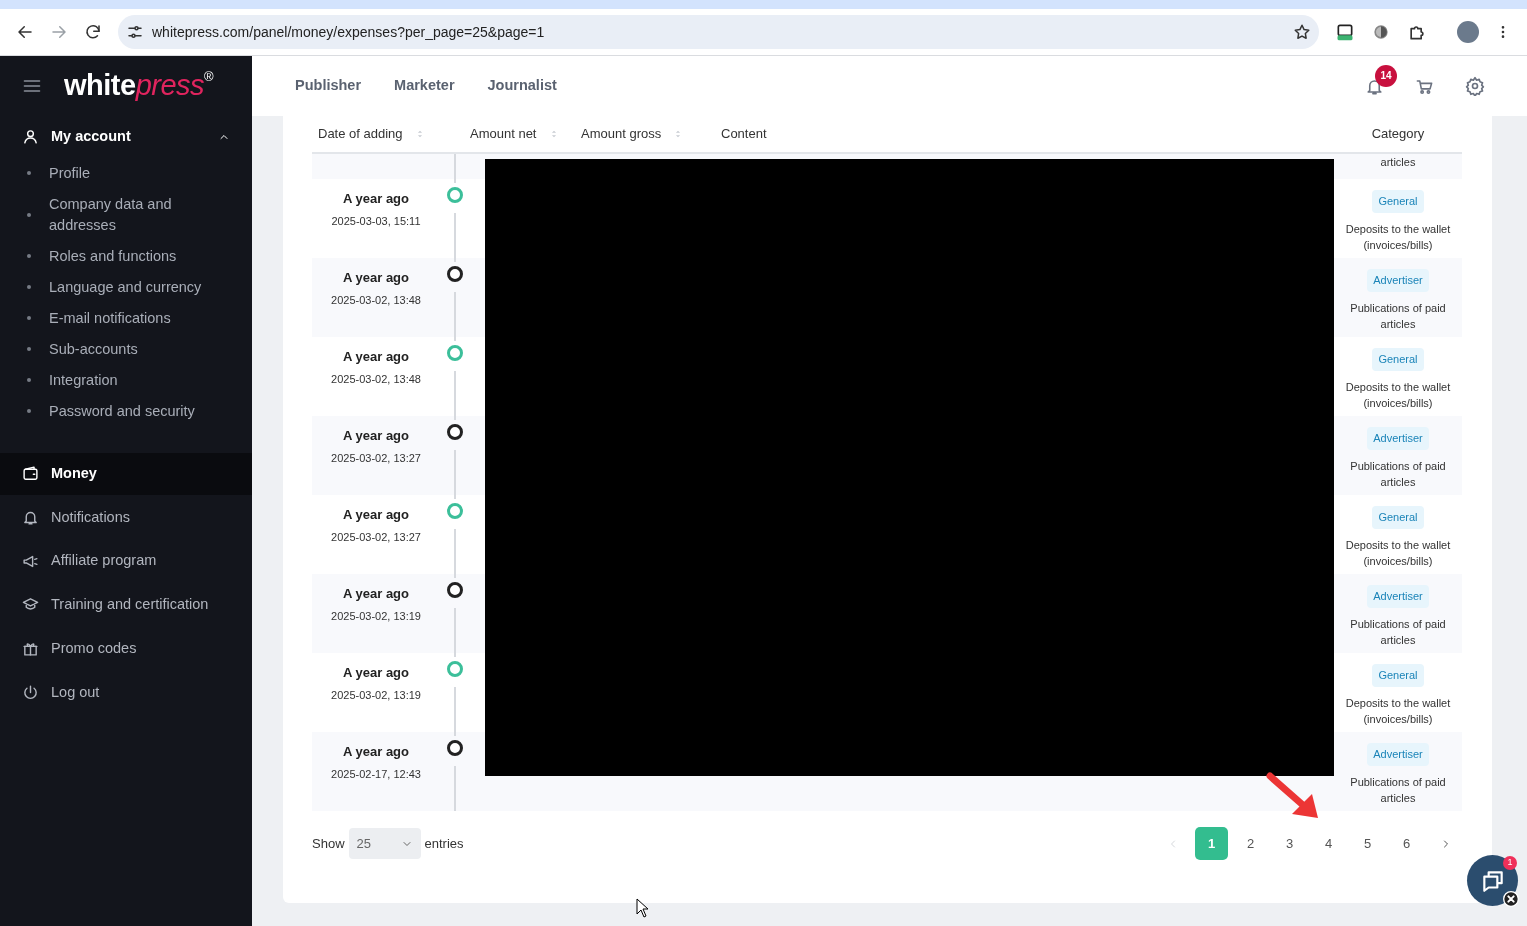 This screenshot has width=1527, height=926. What do you see at coordinates (139, 85) in the screenshot?
I see `logo: whitepress$^{®}$` at bounding box center [139, 85].